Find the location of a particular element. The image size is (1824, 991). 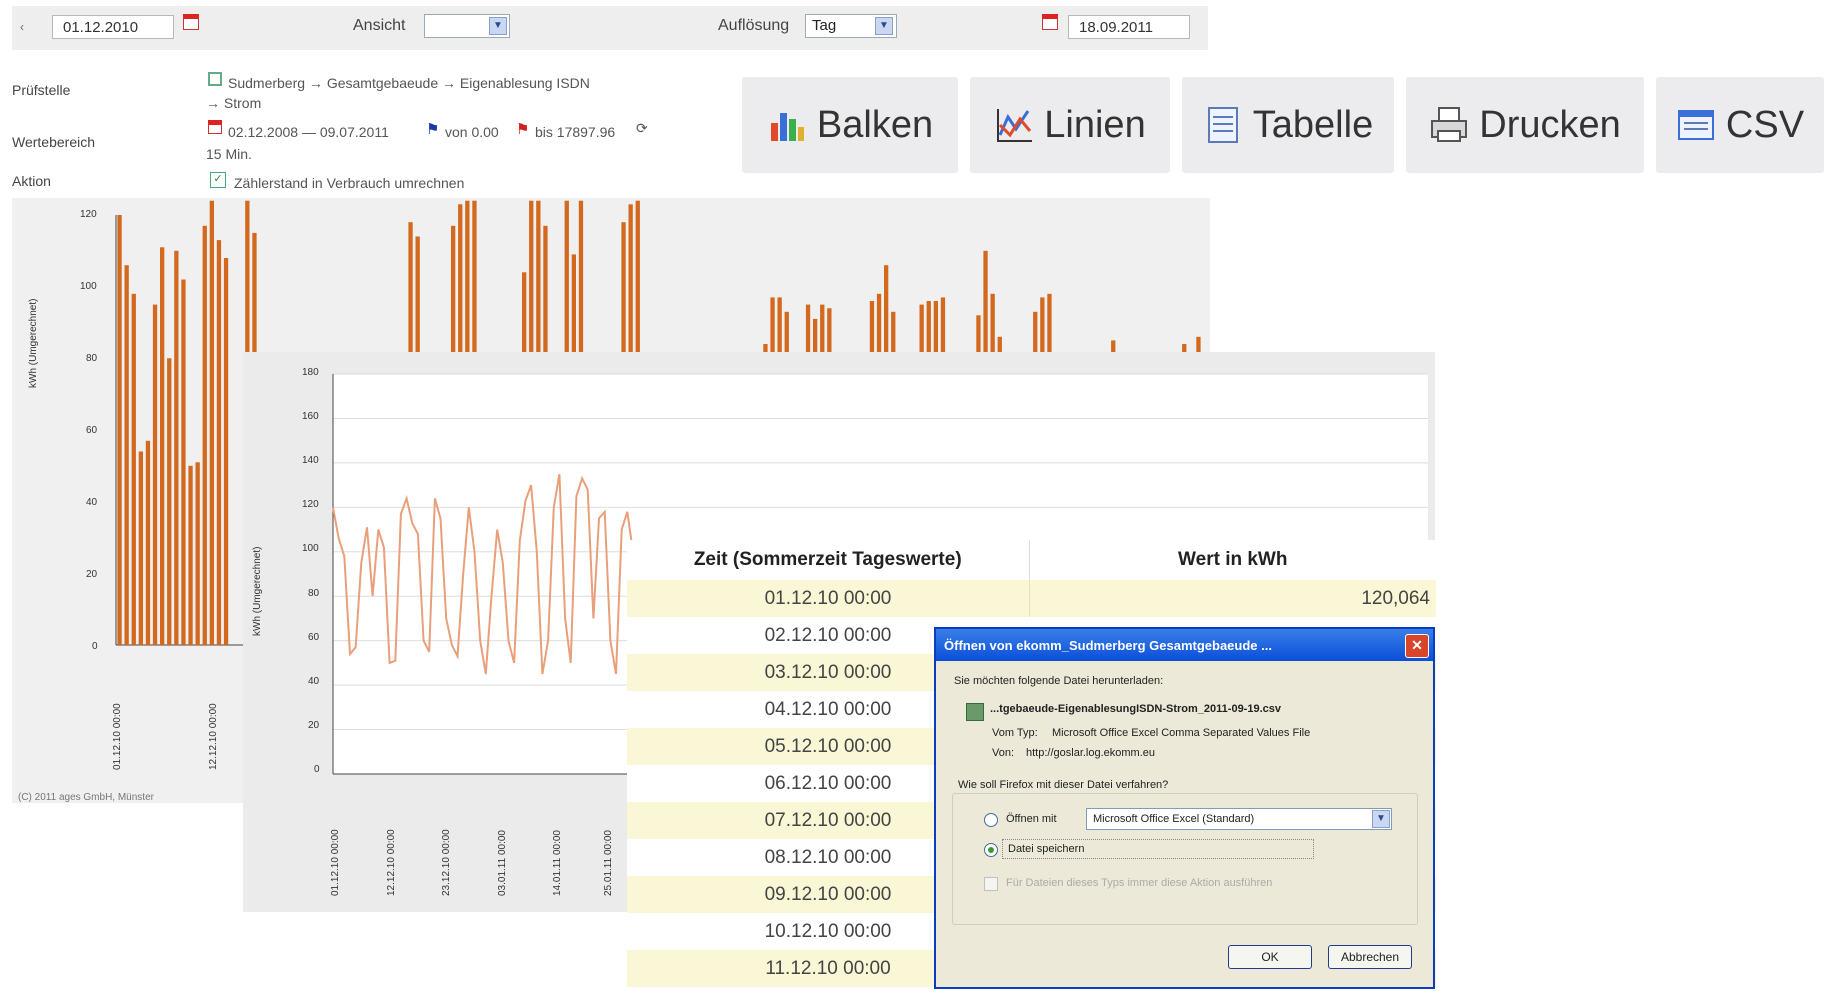

open-with-select-value: Microsoft Office Excel (Standard) is located at coordinates (1174, 819).